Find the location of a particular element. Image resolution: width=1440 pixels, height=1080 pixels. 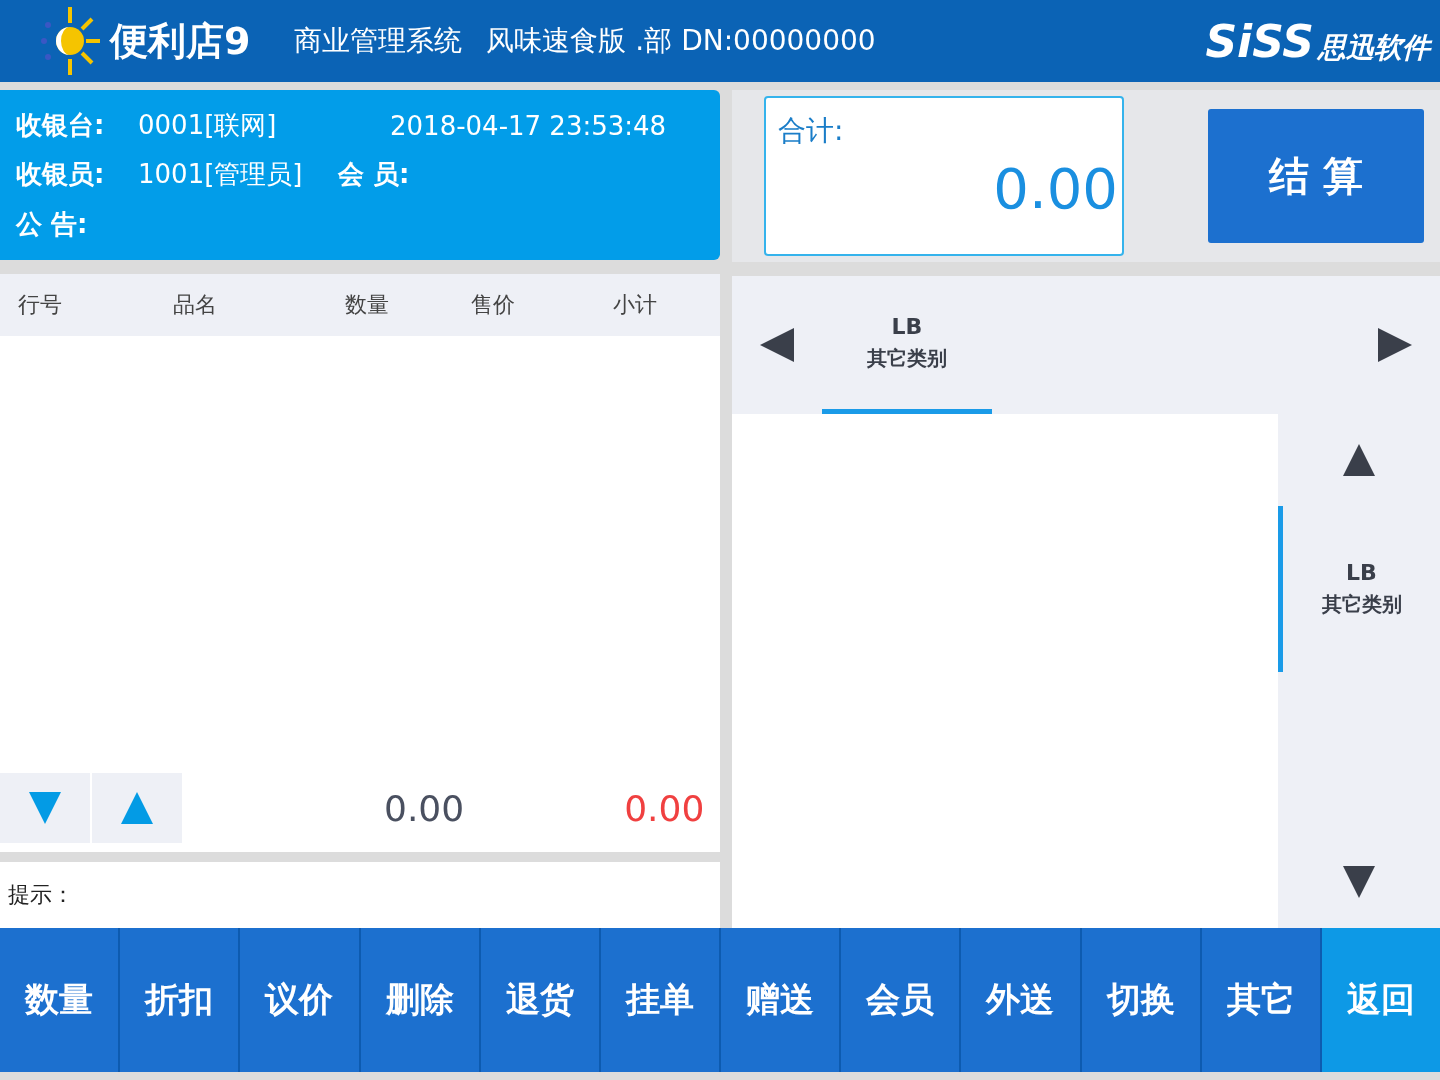

amount-total: 0.00 is located at coordinates (664, 808).